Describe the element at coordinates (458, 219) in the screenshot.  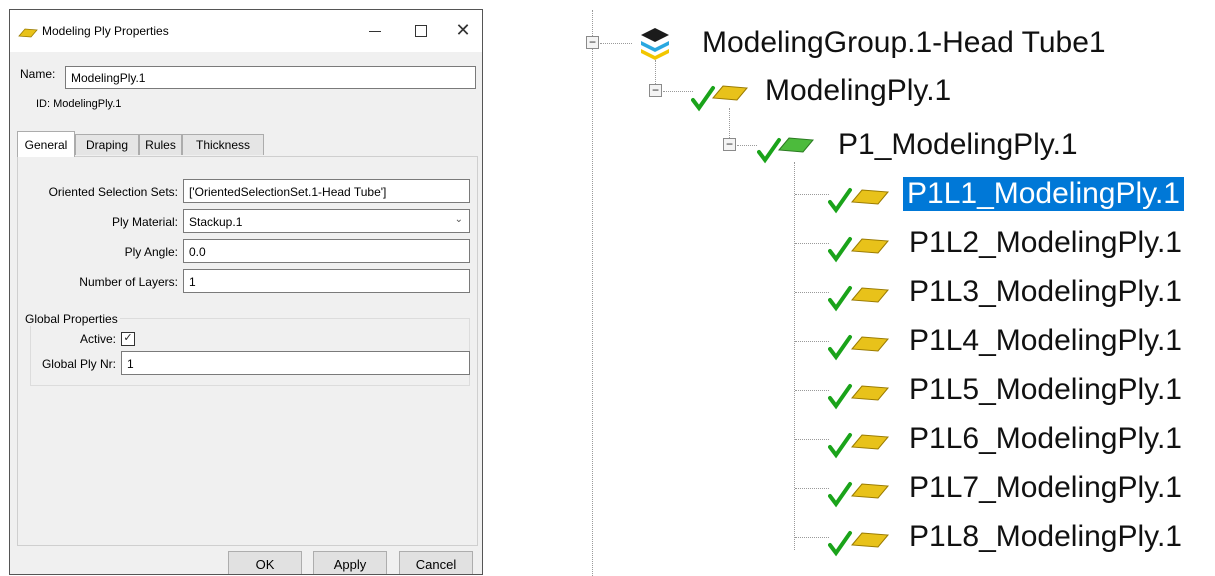
I see `chevron-down-icon: ⌄` at that location.